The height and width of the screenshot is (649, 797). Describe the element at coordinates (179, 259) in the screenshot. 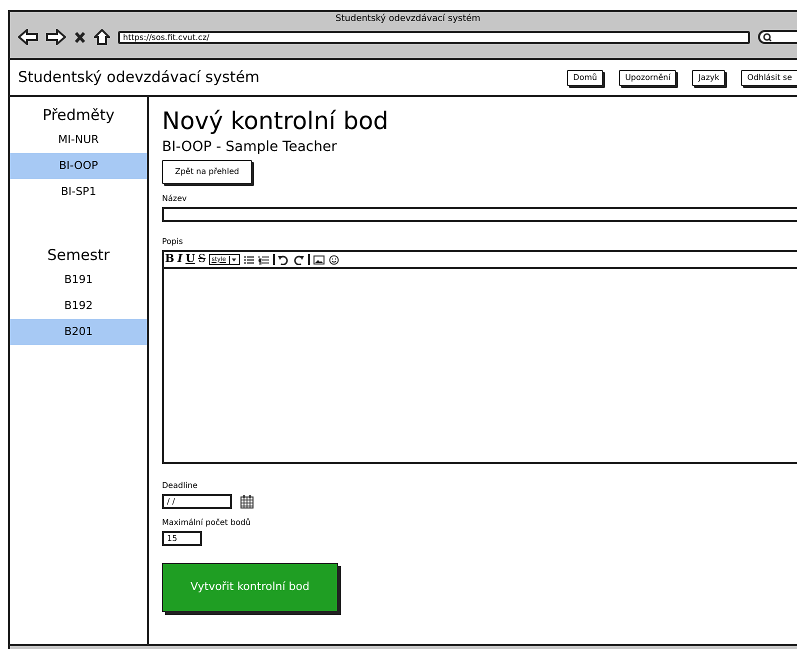

I see `italic-button: I` at that location.